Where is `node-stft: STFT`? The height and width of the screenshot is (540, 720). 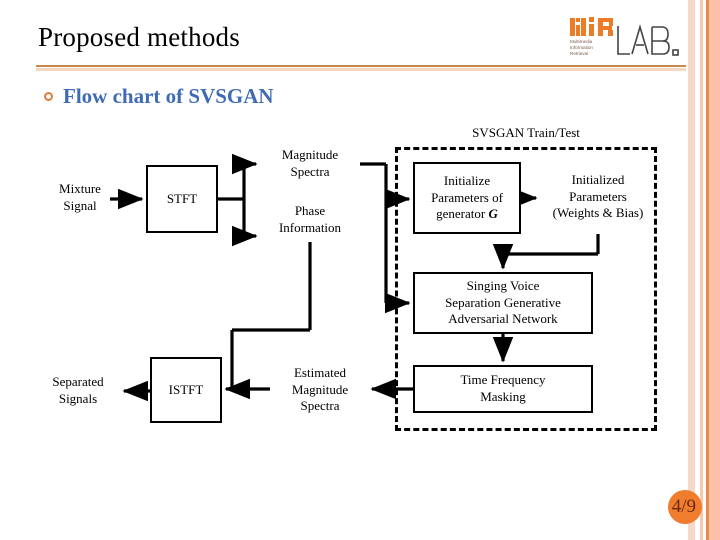
node-stft: STFT is located at coordinates (182, 199).